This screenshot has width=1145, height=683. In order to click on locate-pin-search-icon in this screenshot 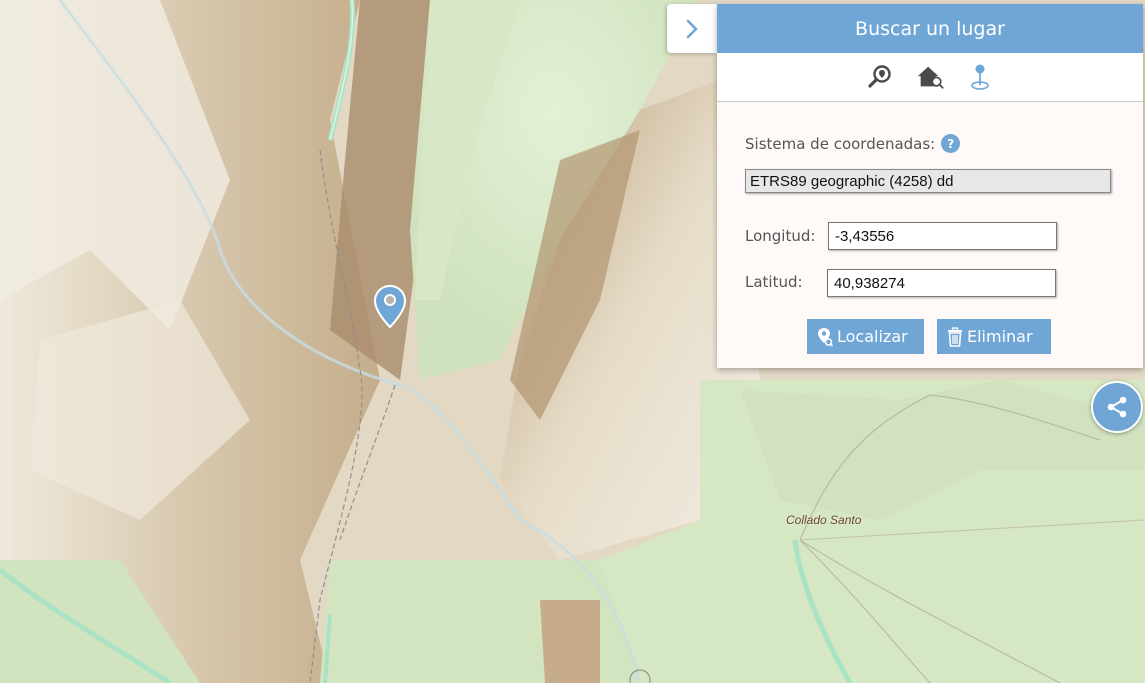, I will do `click(825, 337)`.